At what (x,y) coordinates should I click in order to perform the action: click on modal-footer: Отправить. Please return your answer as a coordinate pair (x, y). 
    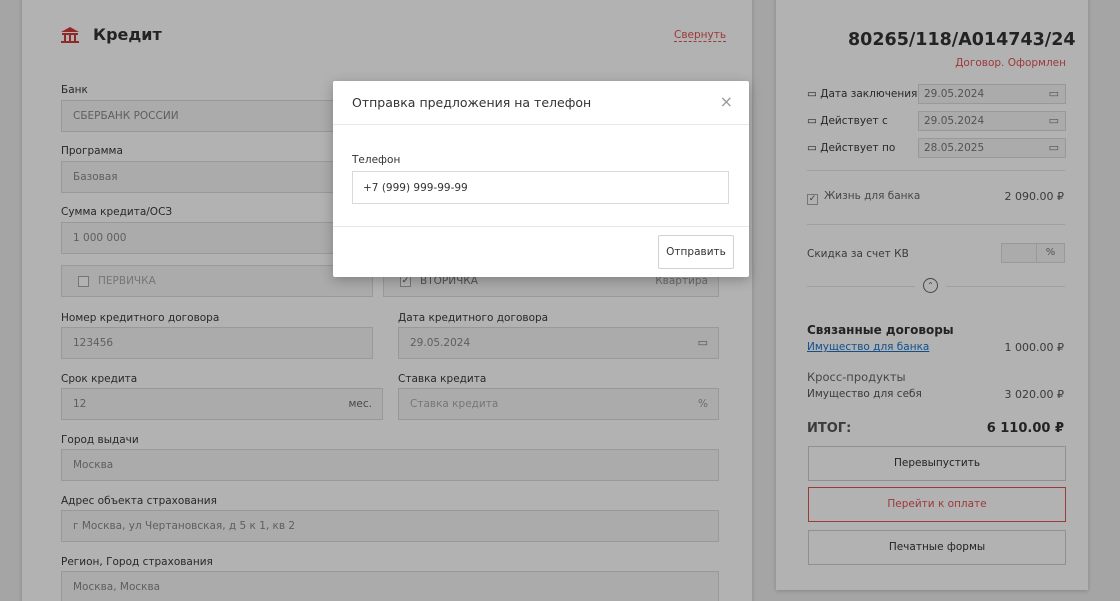
    Looking at the image, I should click on (541, 251).